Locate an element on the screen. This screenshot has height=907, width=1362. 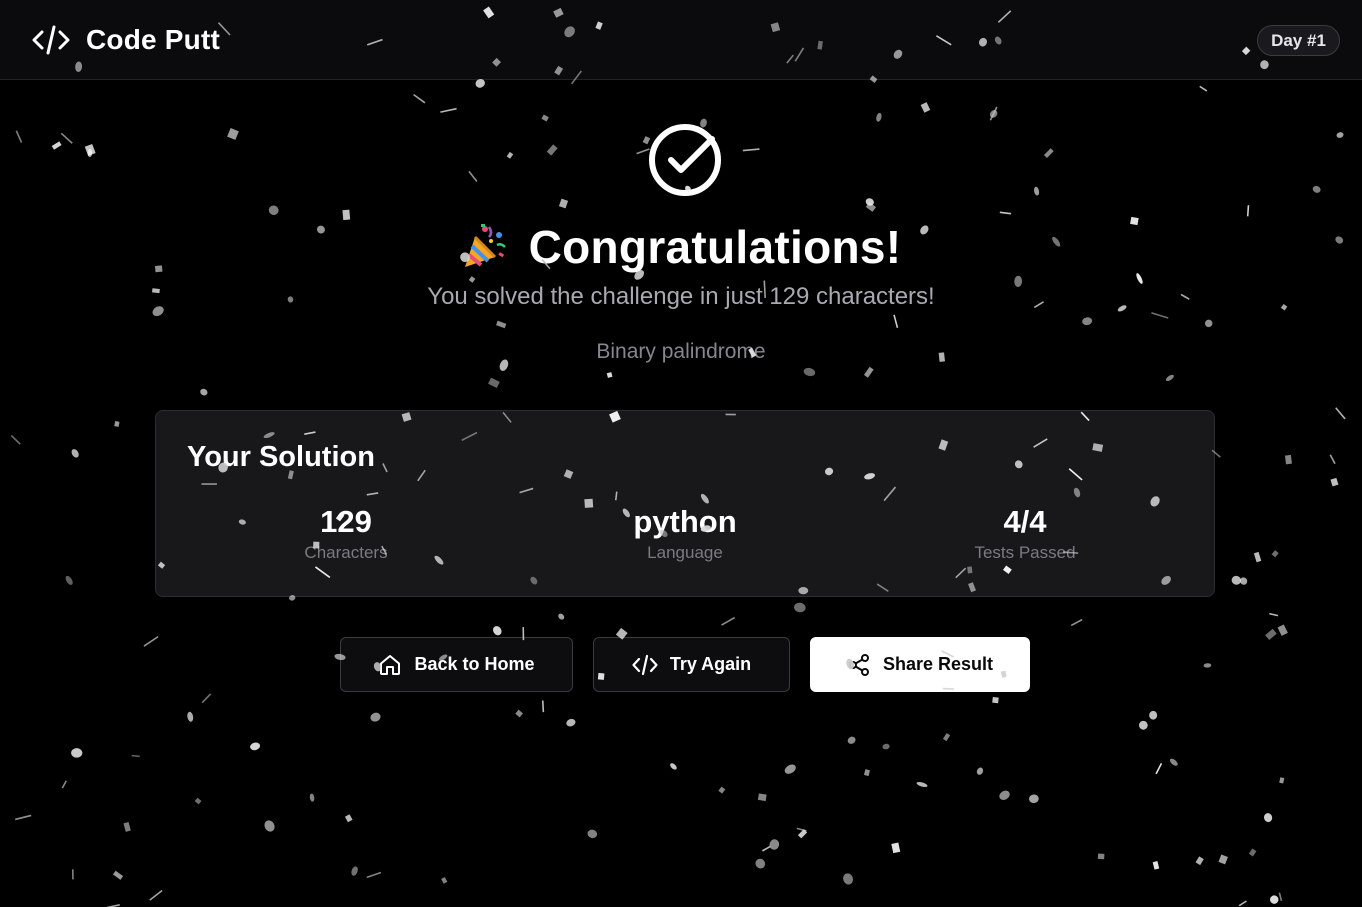
page-title: Congratulations! is located at coordinates (715, 247).